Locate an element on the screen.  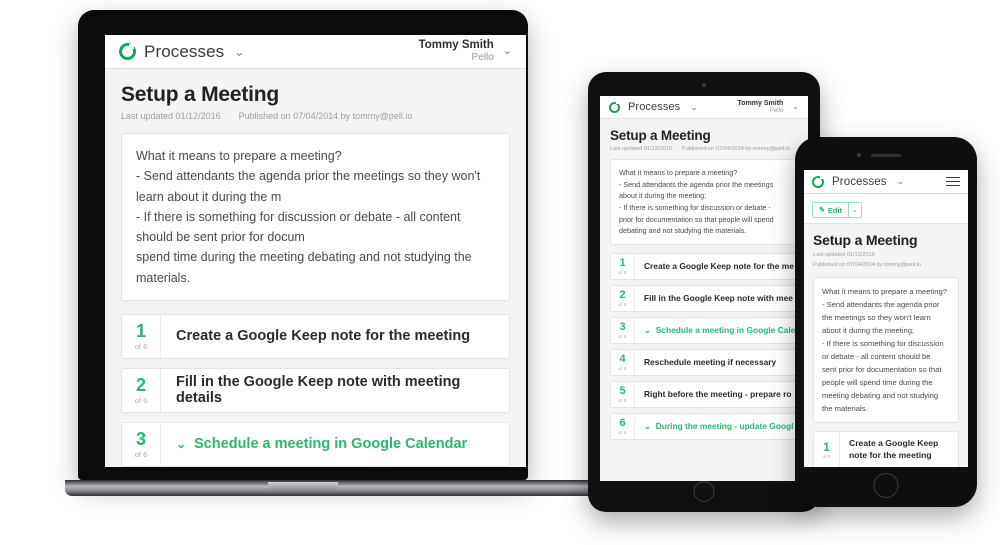
description-line: about it during the meeting; is located at coordinates (868, 331).